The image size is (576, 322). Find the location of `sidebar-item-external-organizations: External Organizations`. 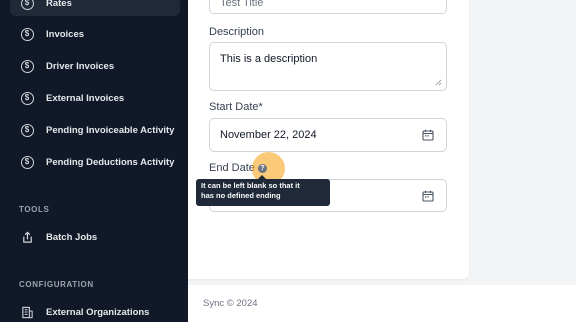

sidebar-item-external-organizations: External Organizations is located at coordinates (95, 310).